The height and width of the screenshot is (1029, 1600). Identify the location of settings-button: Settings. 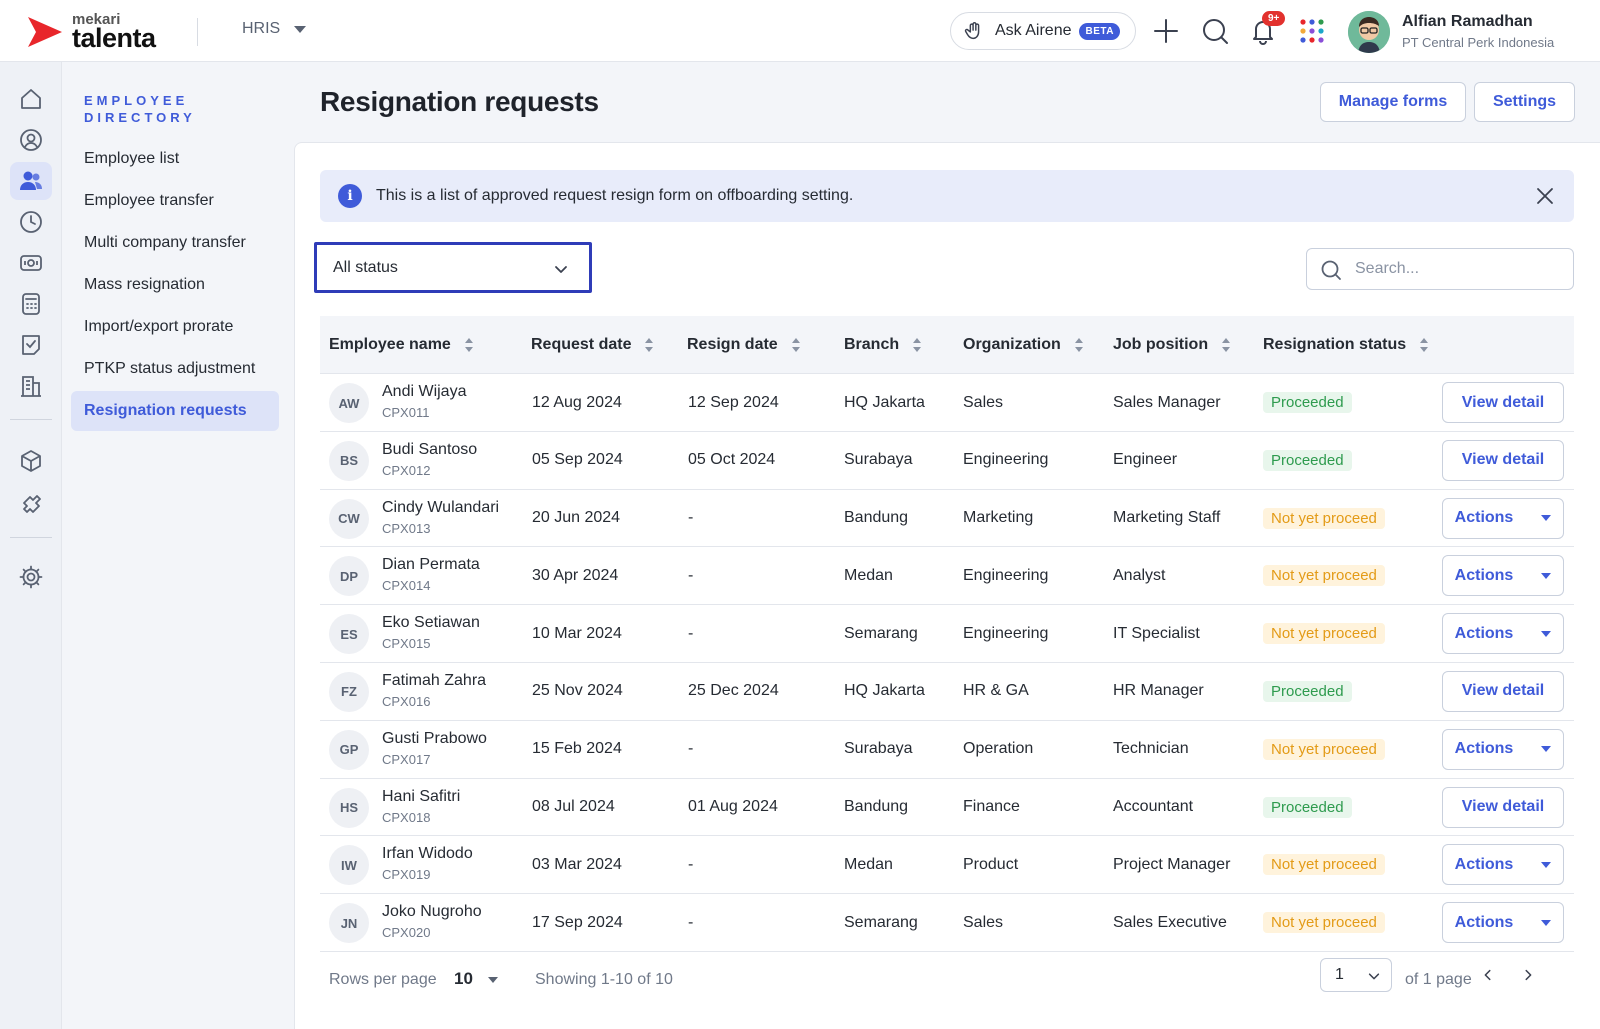
(1524, 102).